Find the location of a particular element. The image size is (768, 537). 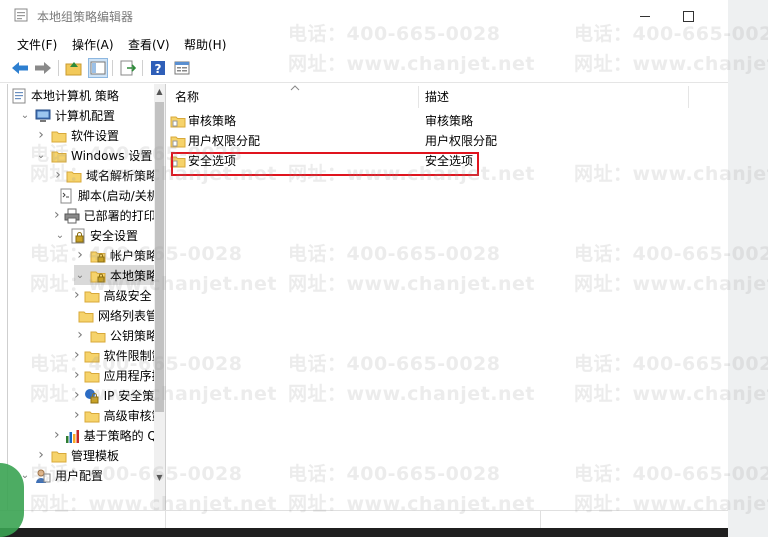

maximize-button is located at coordinates (688, 16).